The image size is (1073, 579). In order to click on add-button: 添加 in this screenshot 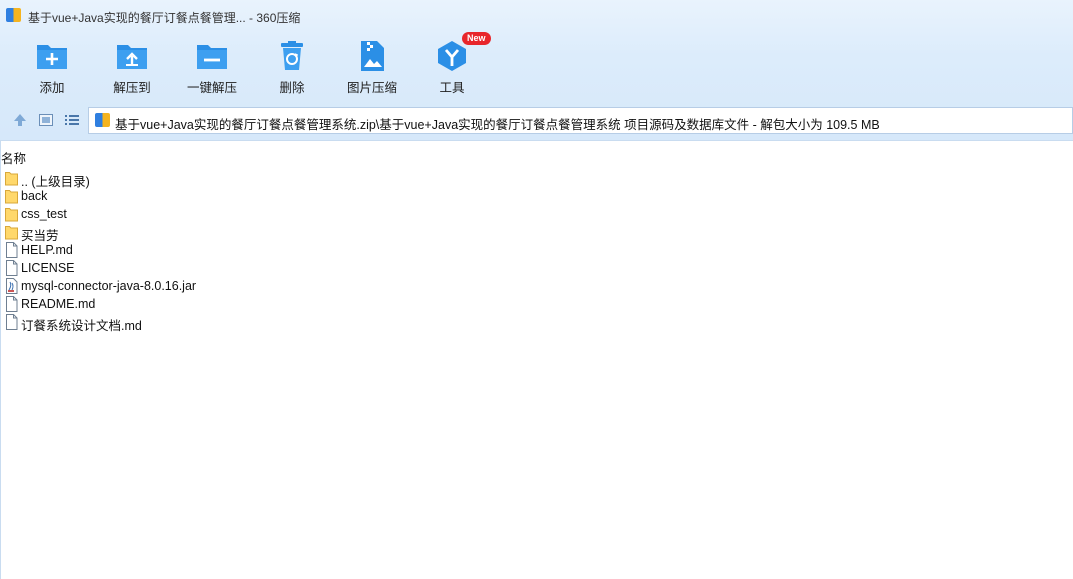, I will do `click(52, 66)`.